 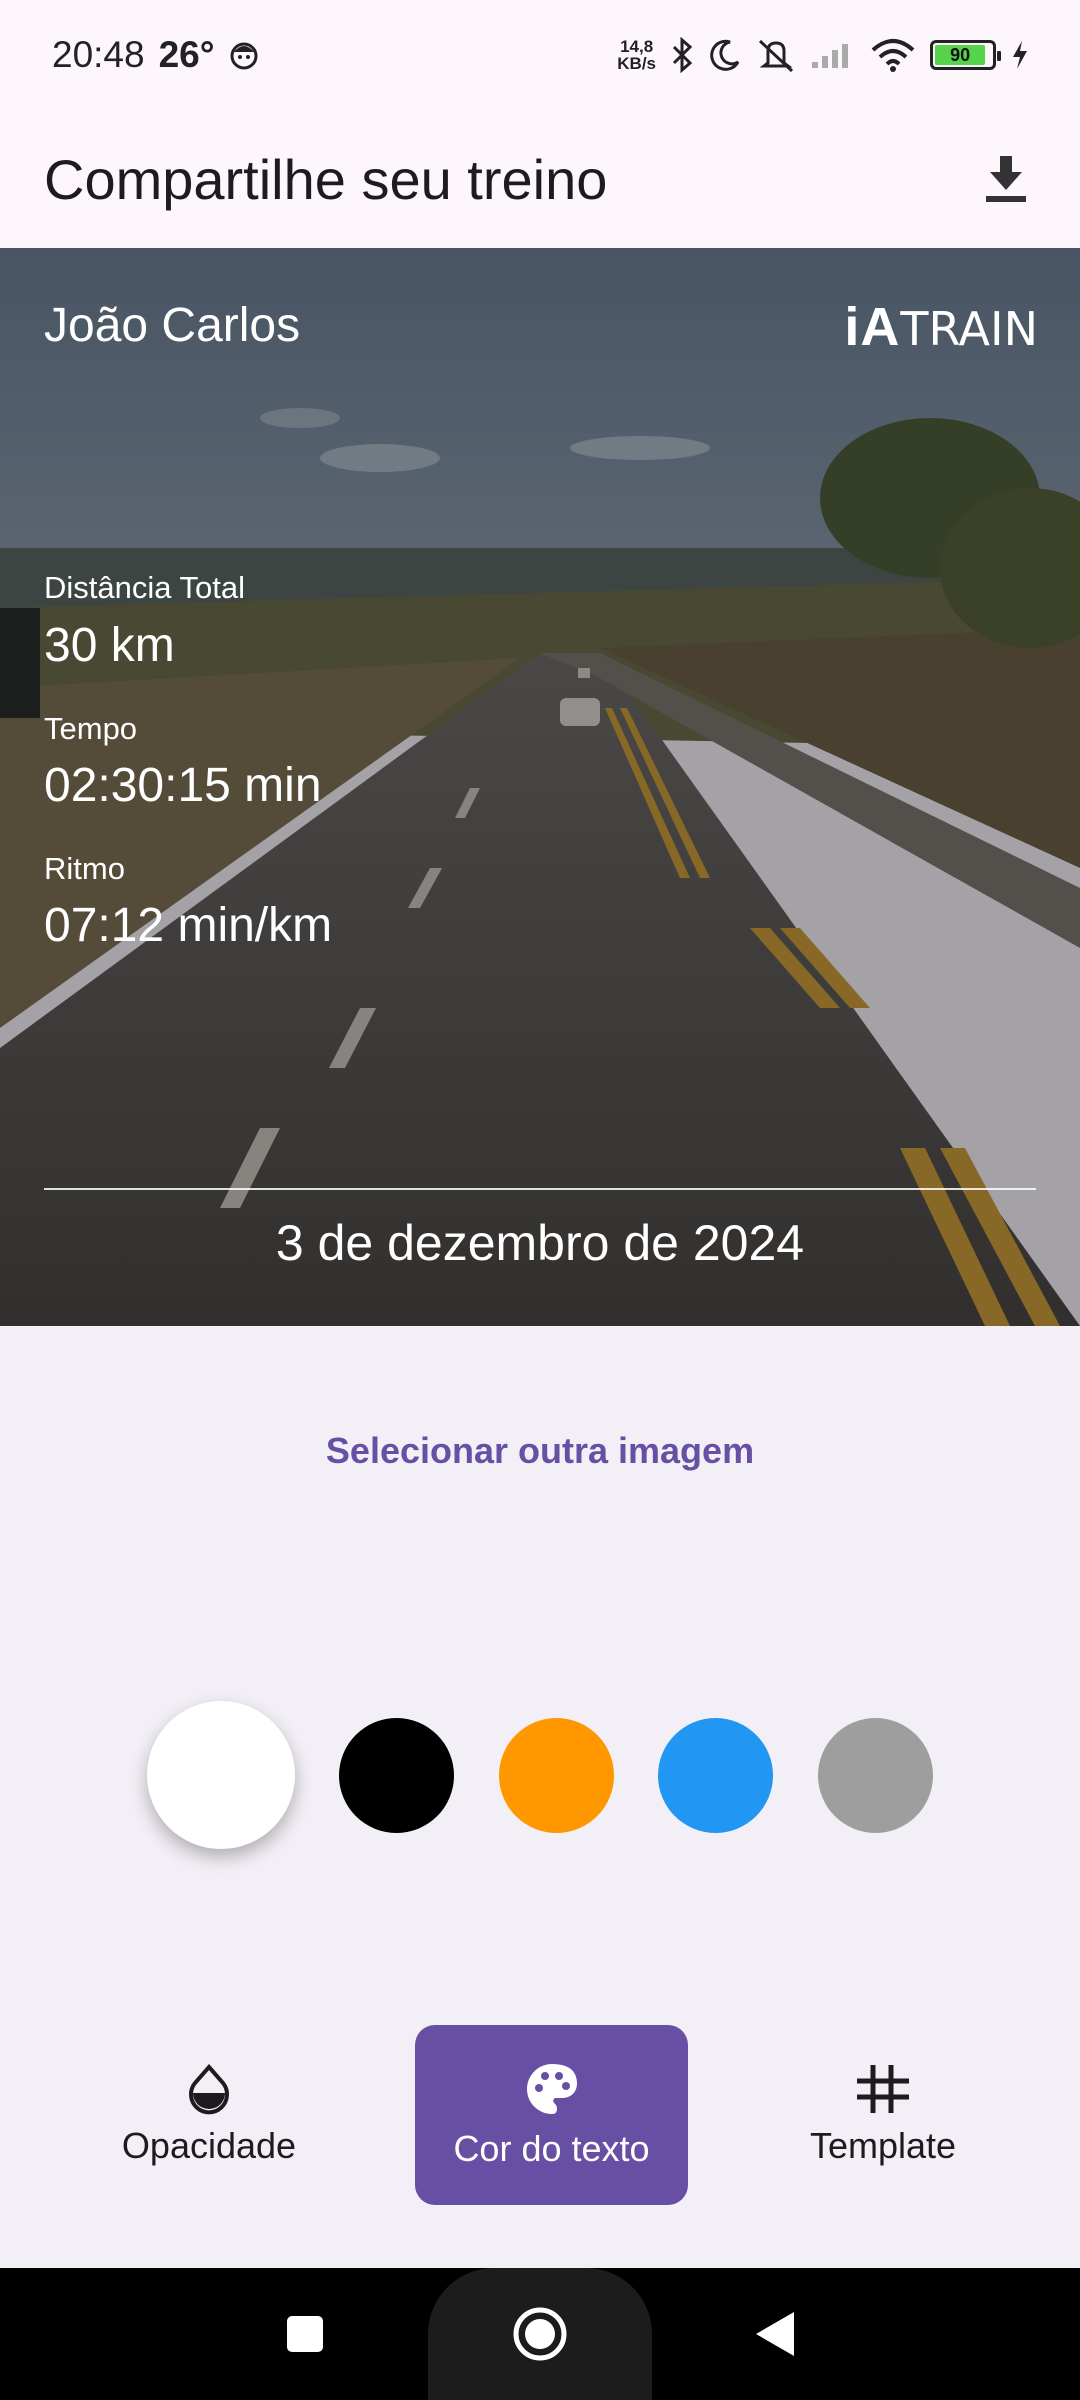 I want to click on swatch-orange, so click(x=556, y=1775).